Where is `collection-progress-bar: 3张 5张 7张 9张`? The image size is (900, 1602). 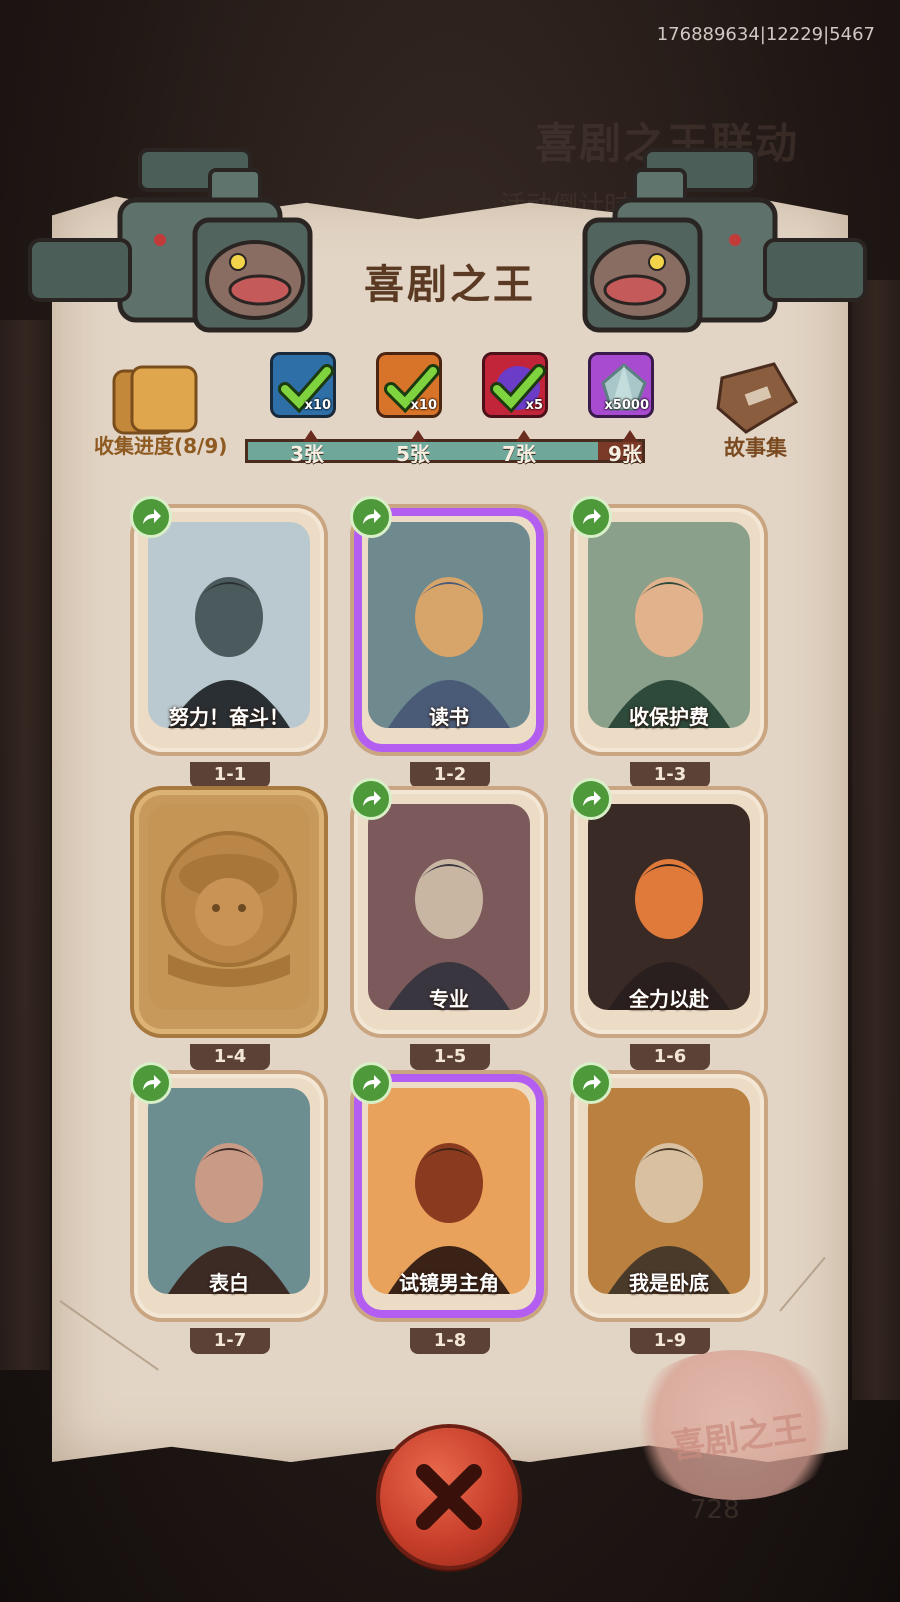 collection-progress-bar: 3张 5张 7张 9张 is located at coordinates (445, 448).